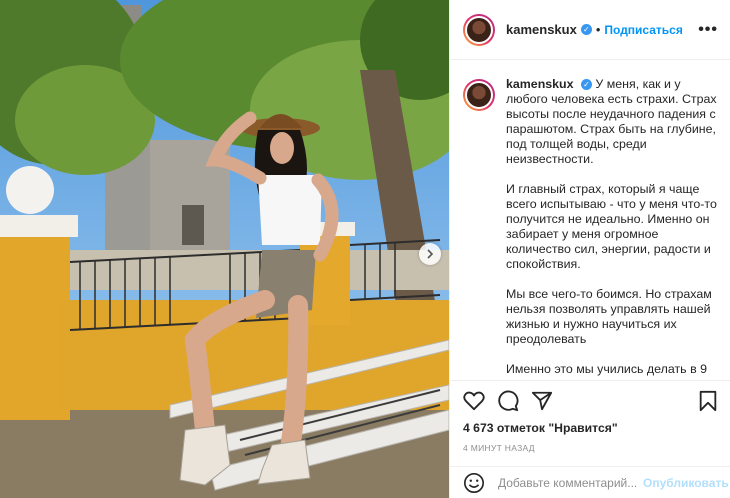 This screenshot has width=730, height=498. What do you see at coordinates (590, 428) in the screenshot?
I see `likes-count: 4 673 отметок "Нравится"` at bounding box center [590, 428].